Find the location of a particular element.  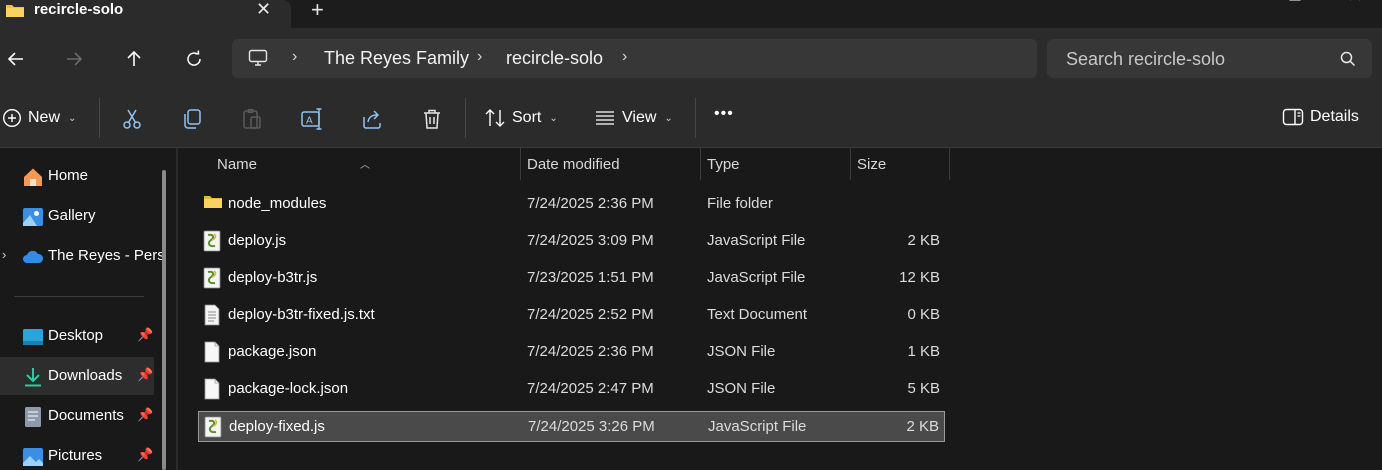

view-label: View is located at coordinates (639, 117).